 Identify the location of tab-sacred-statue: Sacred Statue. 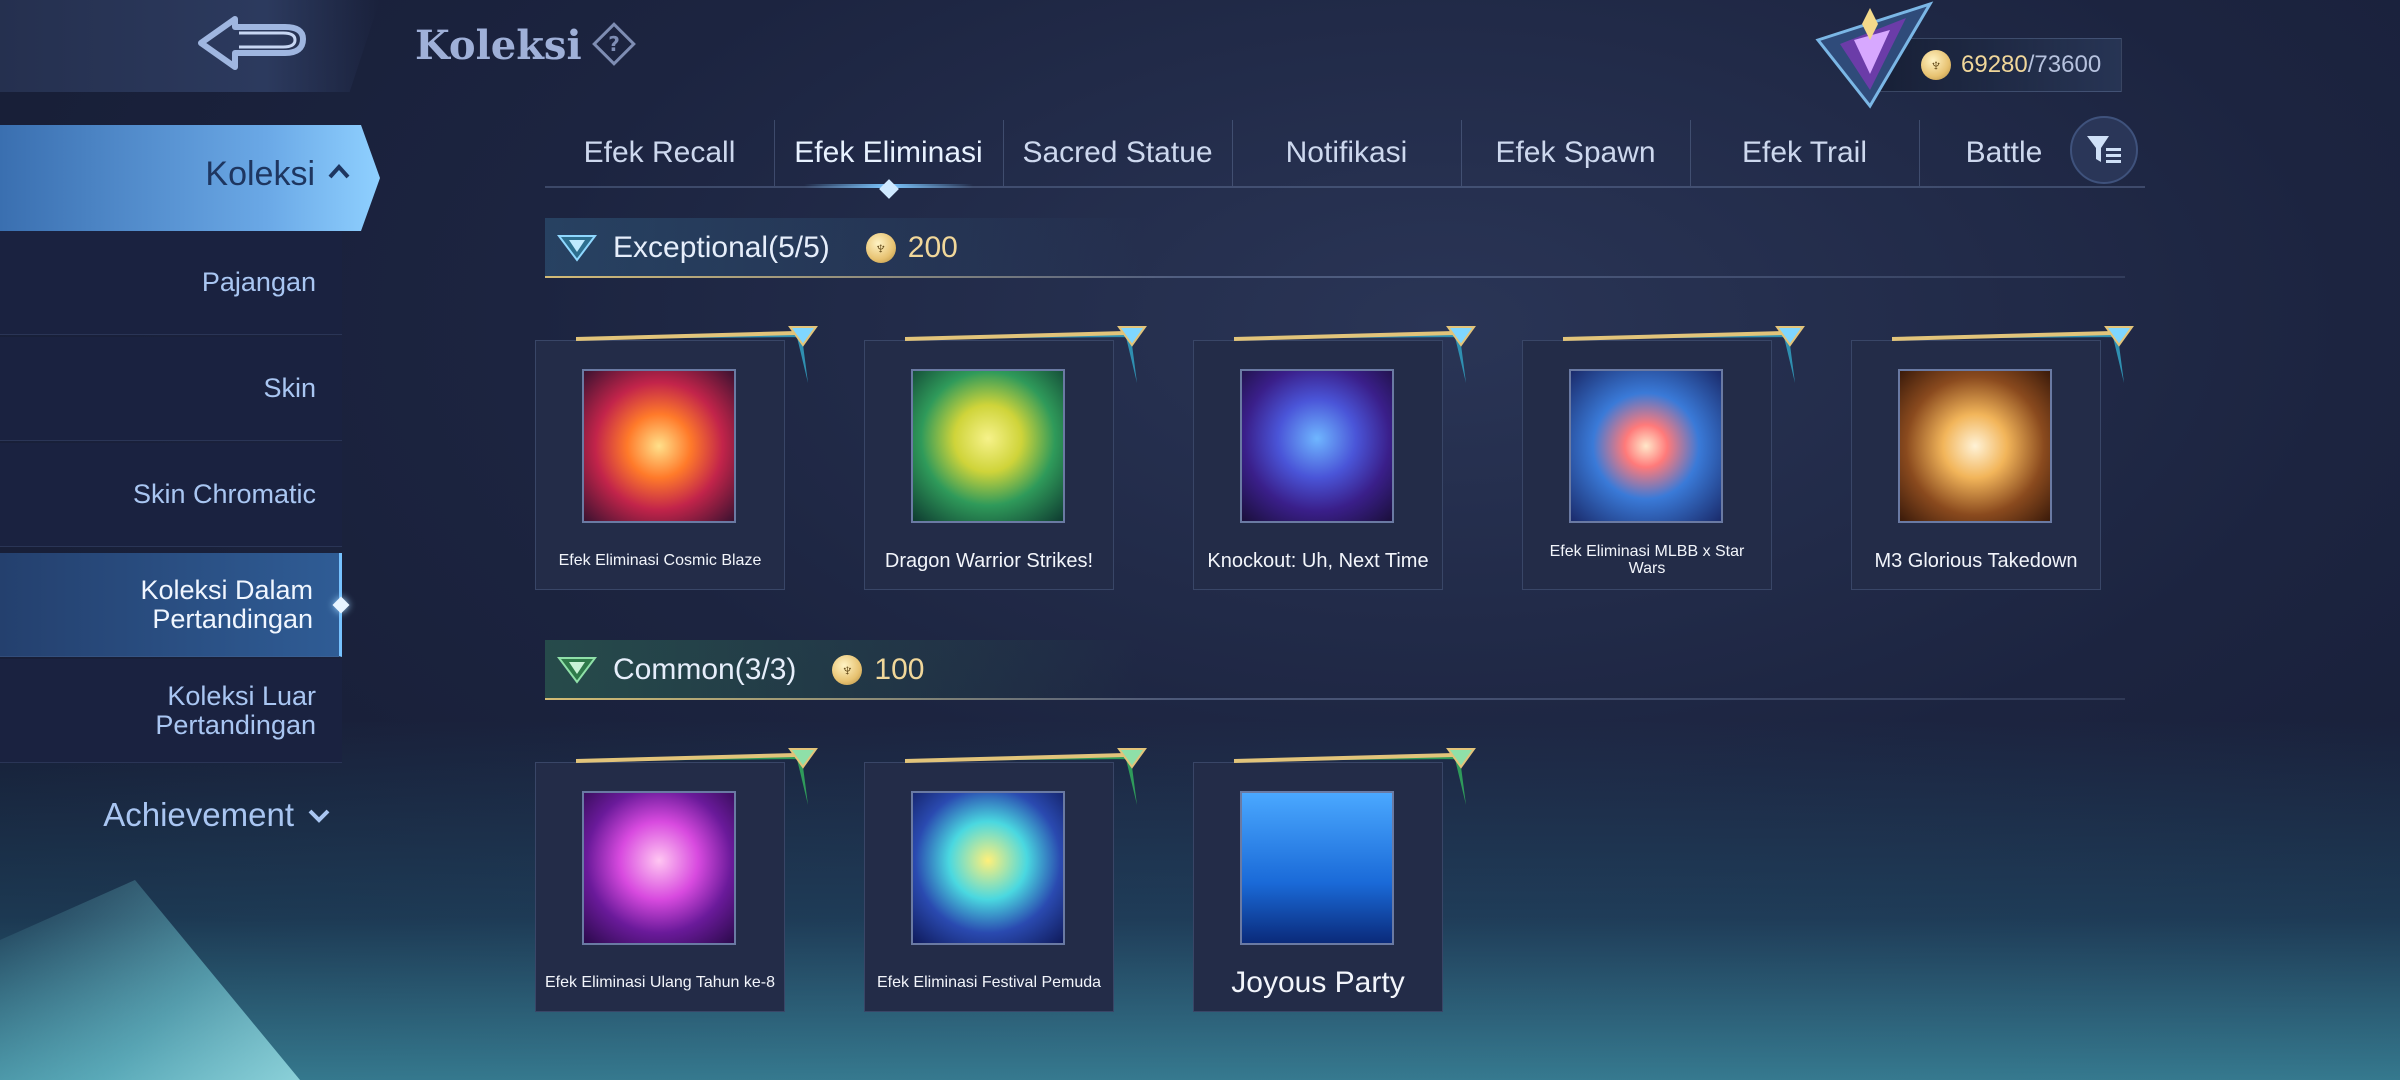
(1117, 153).